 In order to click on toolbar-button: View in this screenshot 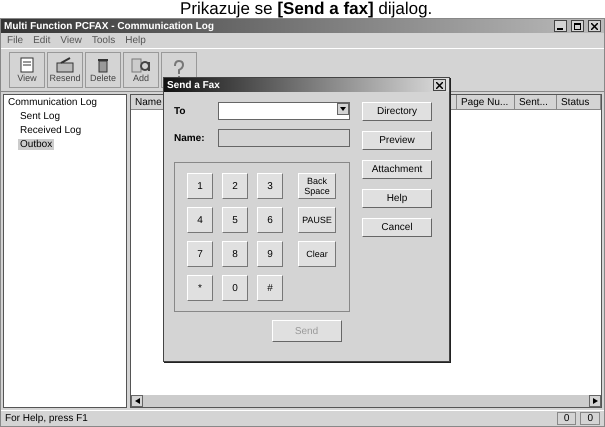, I will do `click(27, 70)`.